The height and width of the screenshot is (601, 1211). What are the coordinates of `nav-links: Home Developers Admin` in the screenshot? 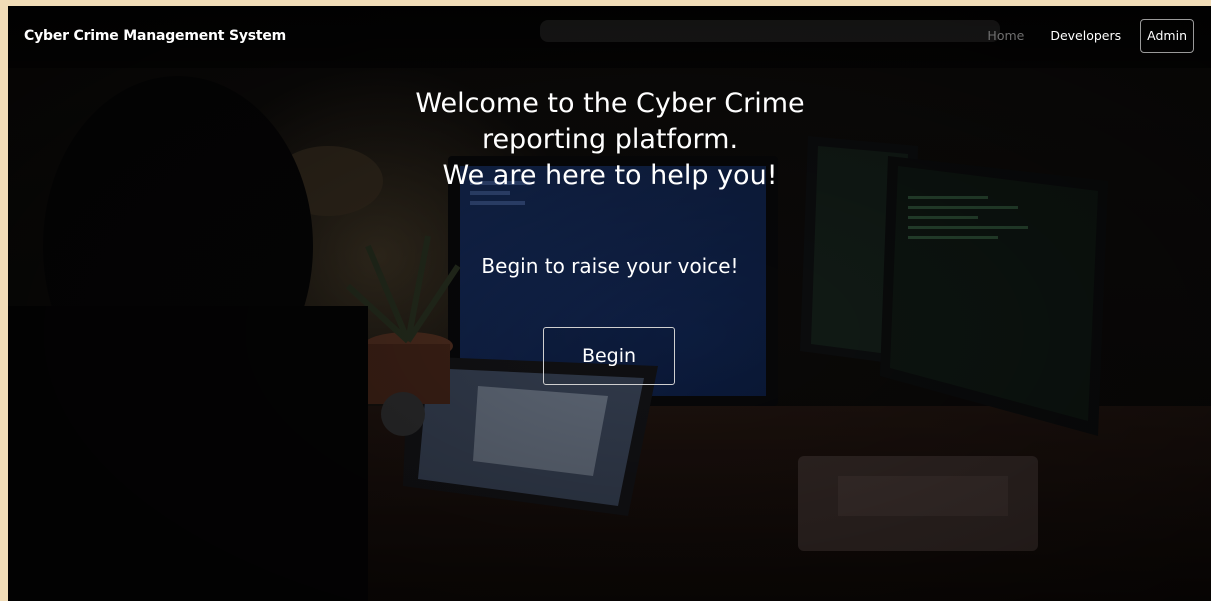 It's located at (1084, 36).